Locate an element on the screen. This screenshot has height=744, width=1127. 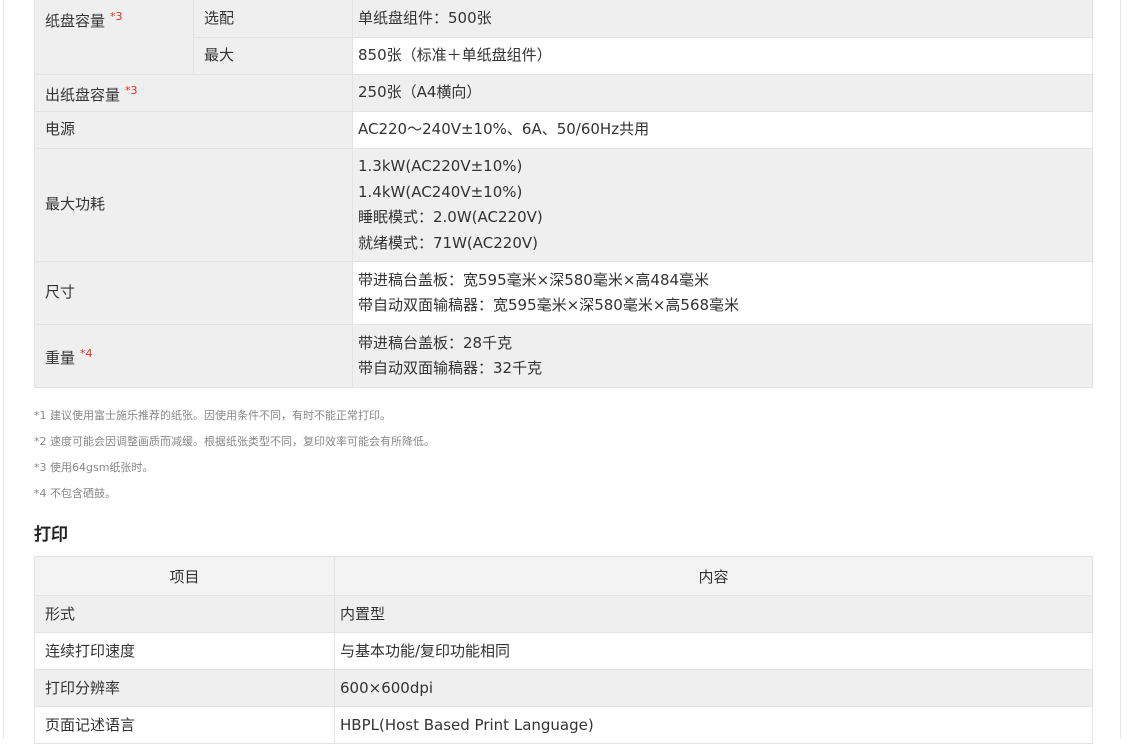
footnote: *2 速度可能会因调整画质而减缓。根据纸张类型不同，复印效率可能会有所降低。 is located at coordinates (234, 441).